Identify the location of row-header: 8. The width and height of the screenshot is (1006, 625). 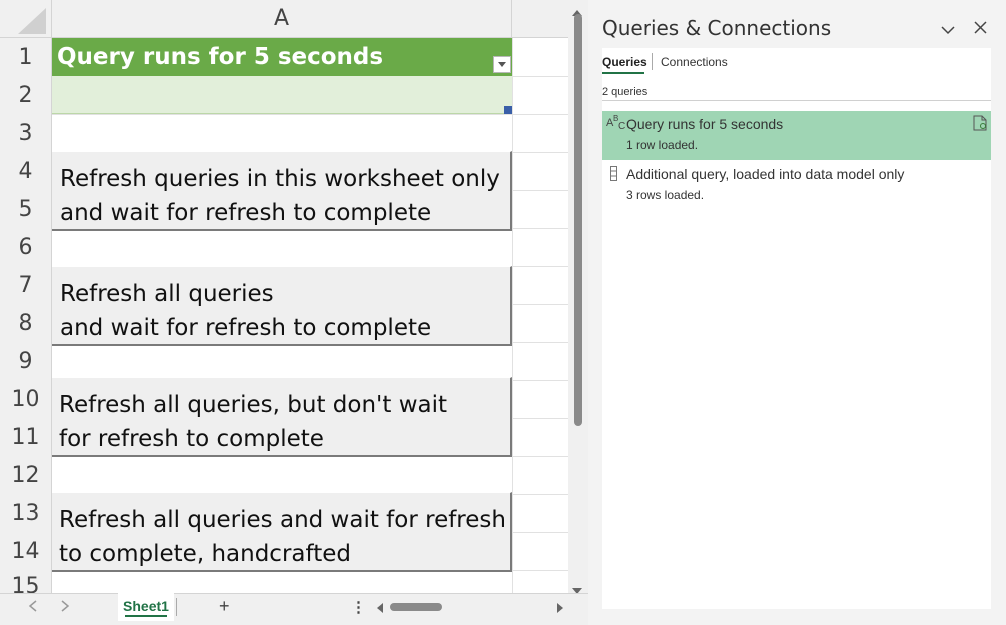
(26, 323).